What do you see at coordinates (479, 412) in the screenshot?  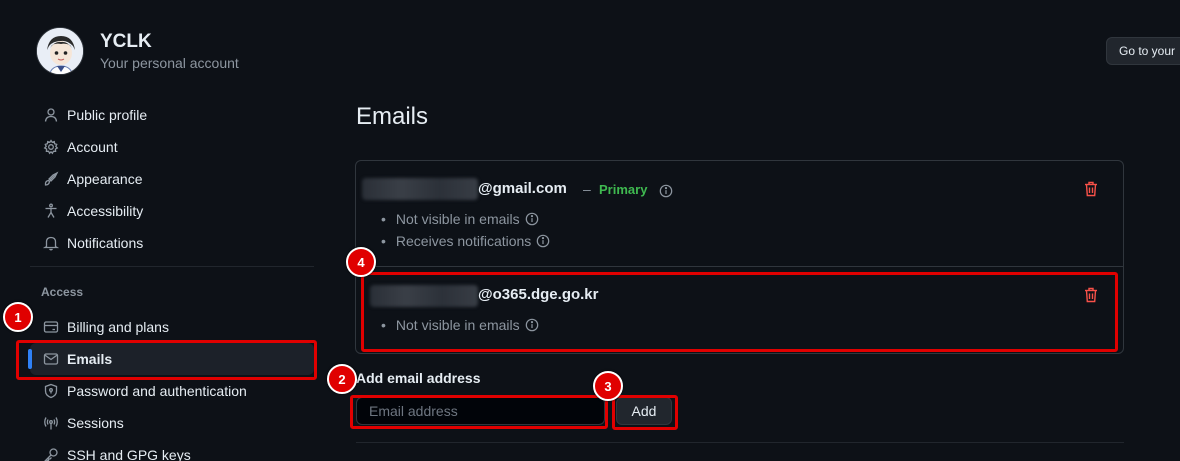 I see `annotation-highlight-email-input` at bounding box center [479, 412].